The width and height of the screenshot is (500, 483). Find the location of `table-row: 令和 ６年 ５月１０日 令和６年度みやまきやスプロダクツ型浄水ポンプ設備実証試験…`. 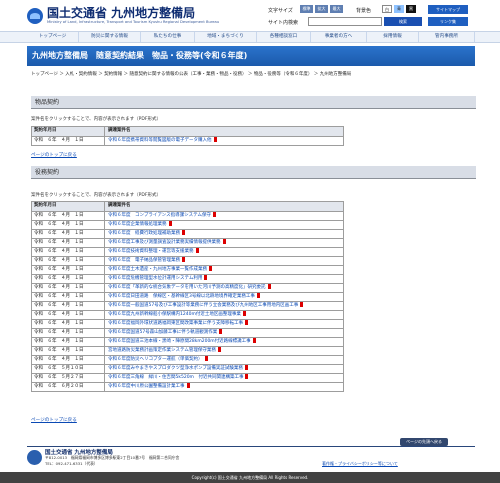

table-row: 令和 ６年 ５月１０日 令和６年度みやまきやスプロダクツ型浄水ポンプ設備実証試験… is located at coordinates (187, 368).